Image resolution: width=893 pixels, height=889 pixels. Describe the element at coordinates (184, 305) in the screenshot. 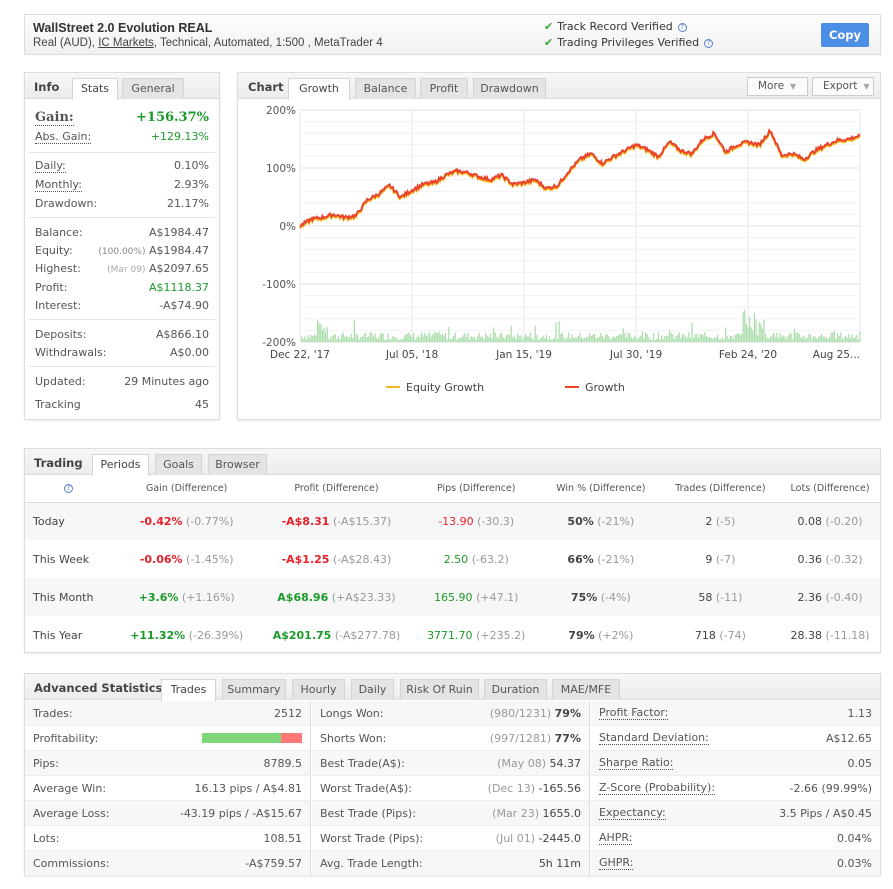

I see `interest-value: -A$74.90` at that location.